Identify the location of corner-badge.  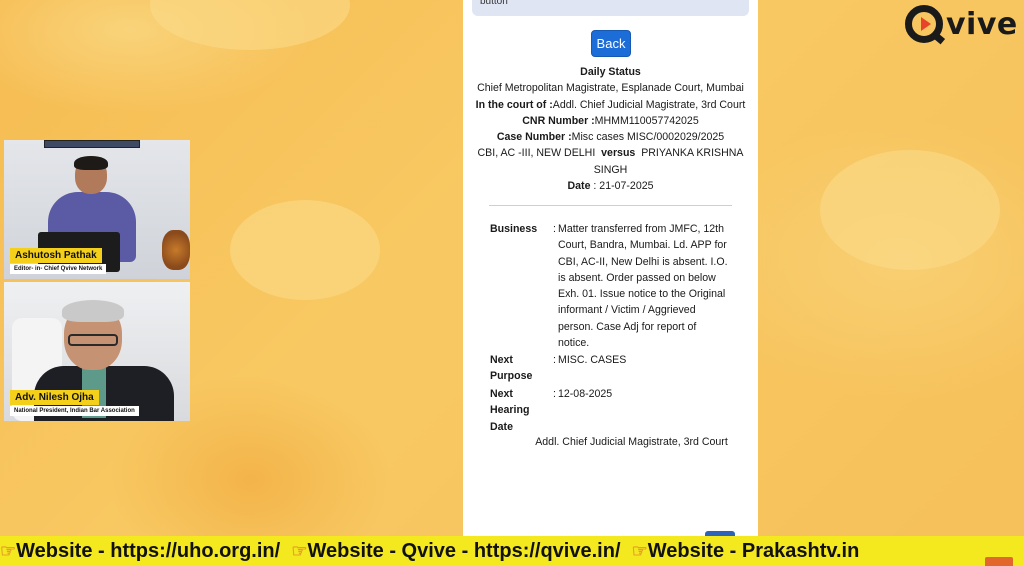
(999, 561).